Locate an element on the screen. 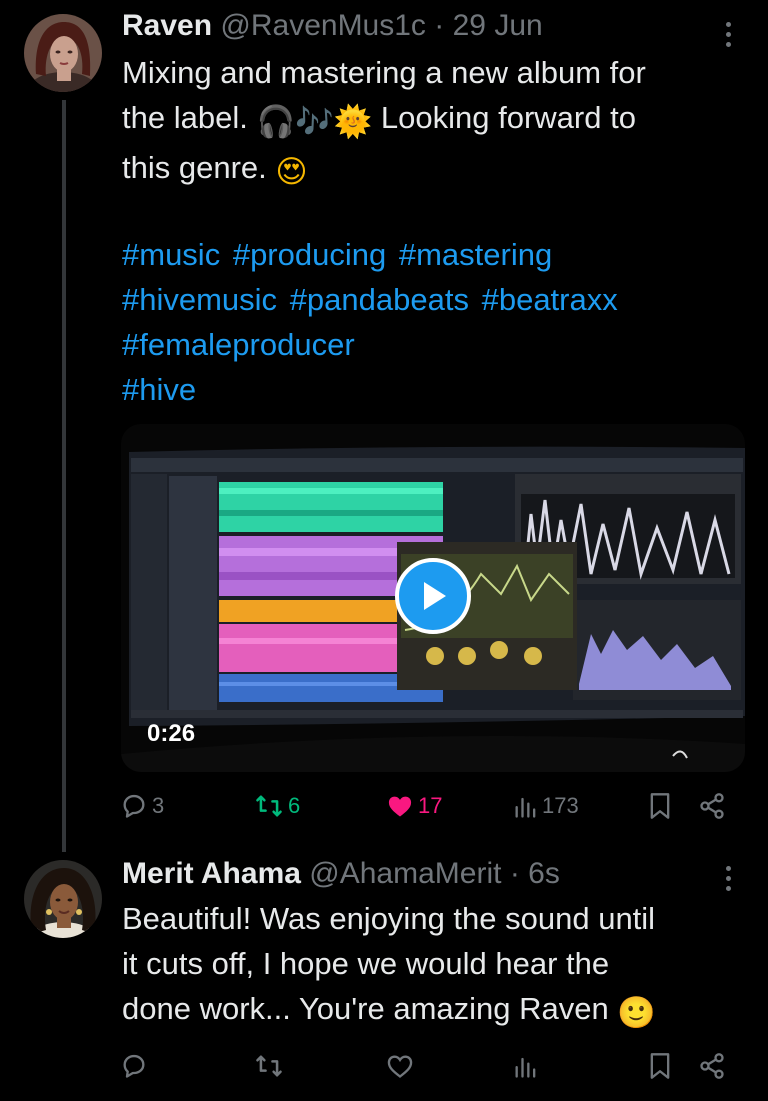 The image size is (768, 1101). tweet-text-line: the label. 🎧🎶🌞 Looking forward to is located at coordinates (432, 120).